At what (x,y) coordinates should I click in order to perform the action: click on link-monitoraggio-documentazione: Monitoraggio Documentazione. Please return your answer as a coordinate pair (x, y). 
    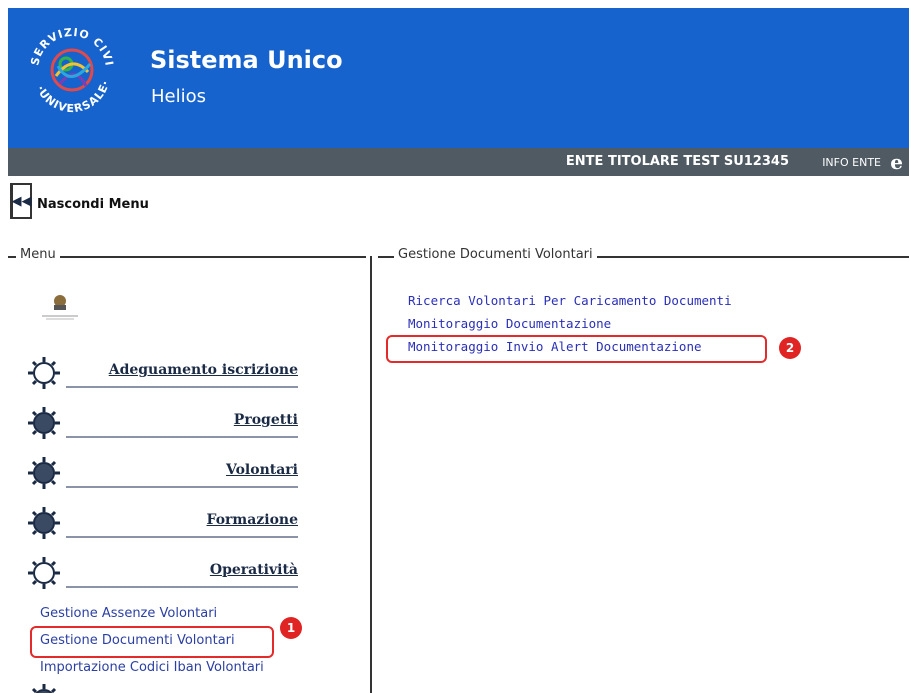
    Looking at the image, I should click on (509, 323).